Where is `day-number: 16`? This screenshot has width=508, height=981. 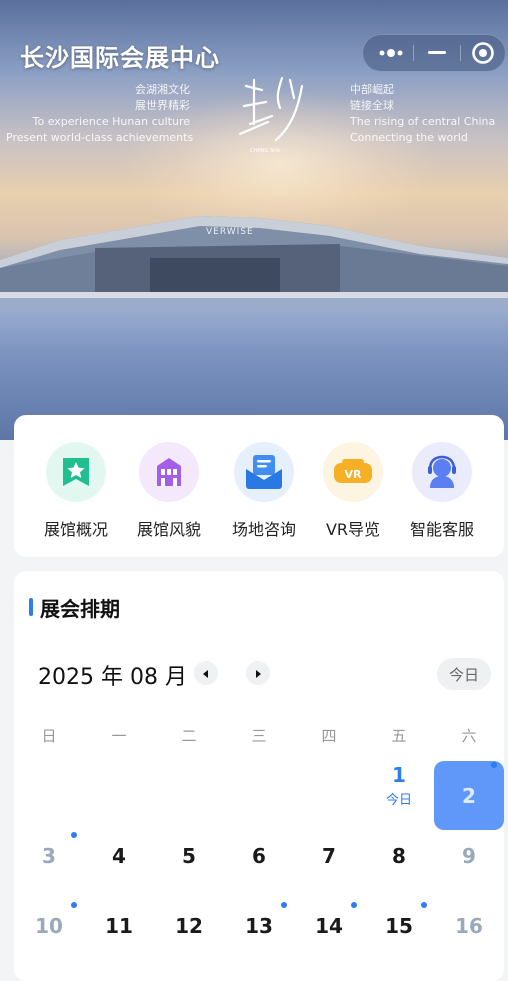
day-number: 16 is located at coordinates (469, 926).